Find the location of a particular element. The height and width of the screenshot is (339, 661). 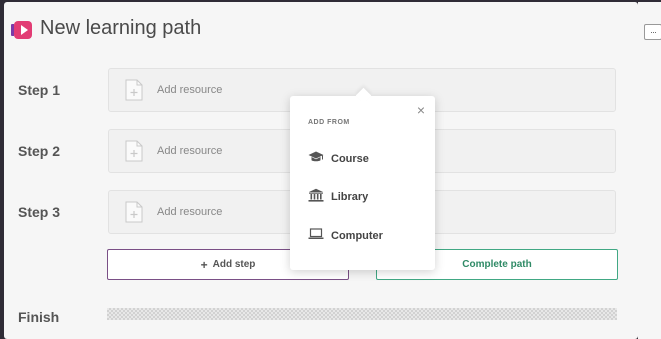

more-options-button: ··· is located at coordinates (652, 32).